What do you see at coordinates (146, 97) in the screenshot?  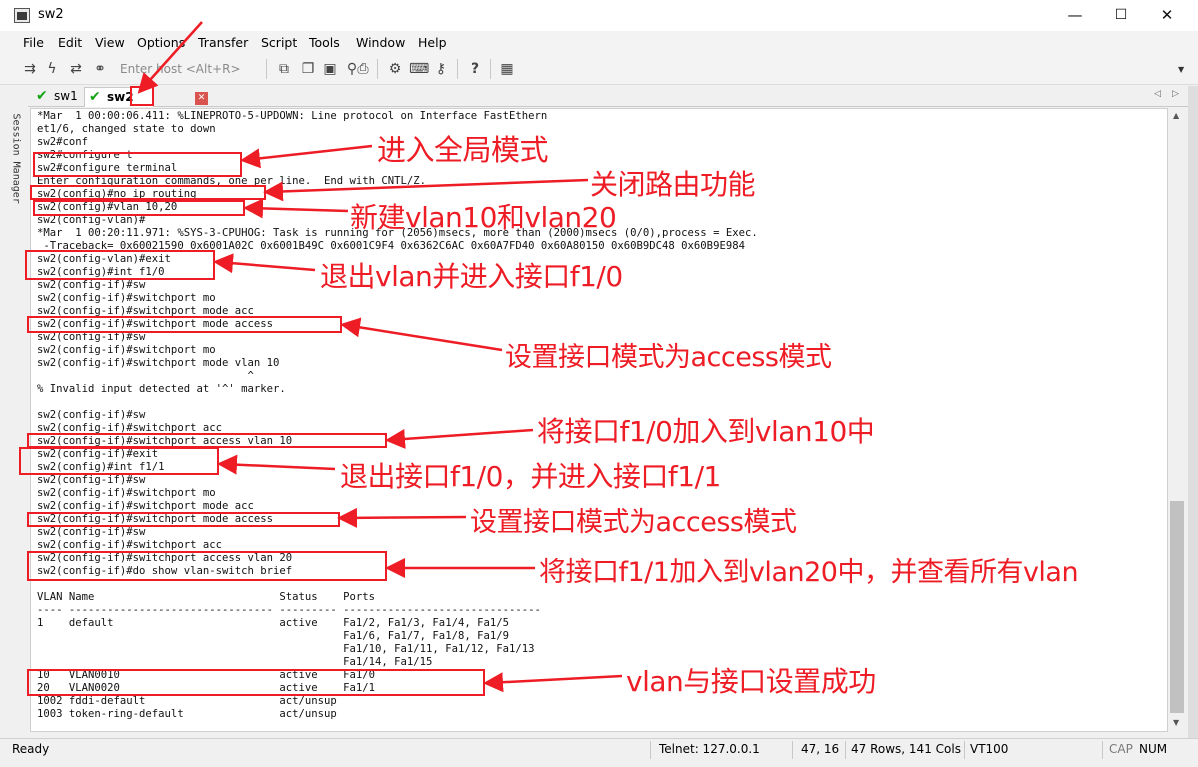 I see `tab-sw2: ✔ sw2 ✕` at bounding box center [146, 97].